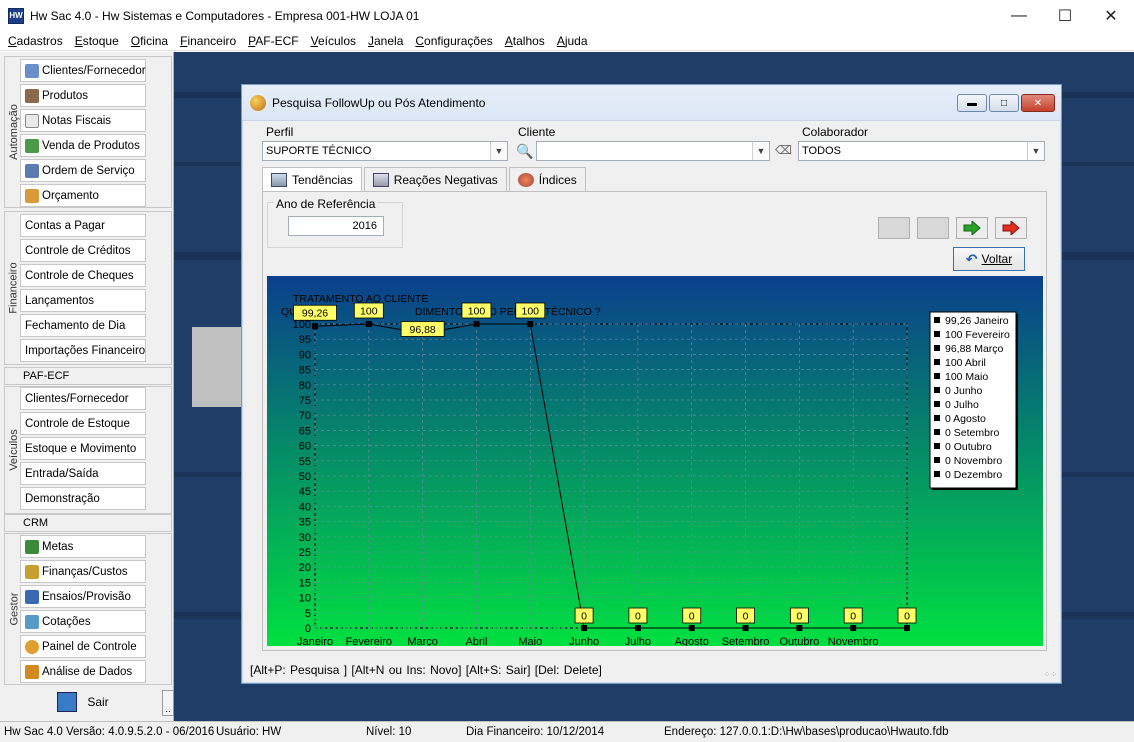 This screenshot has width=1134, height=742. I want to click on menu-cadastros: Cadastros, so click(35, 41).